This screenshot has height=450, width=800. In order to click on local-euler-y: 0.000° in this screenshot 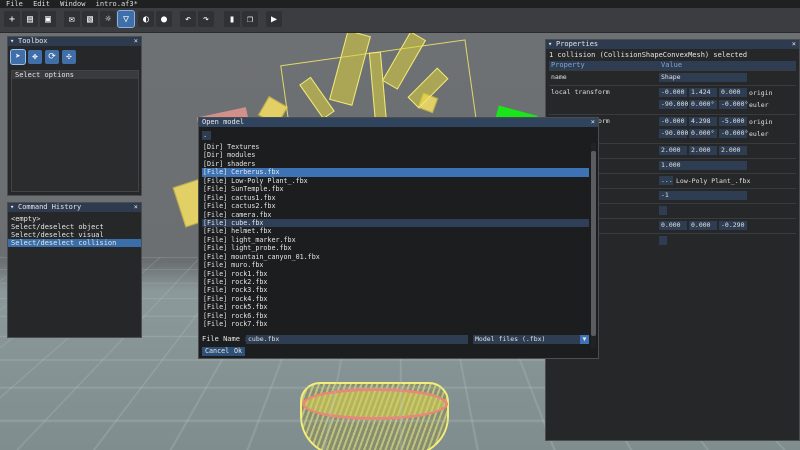, I will do `click(703, 104)`.